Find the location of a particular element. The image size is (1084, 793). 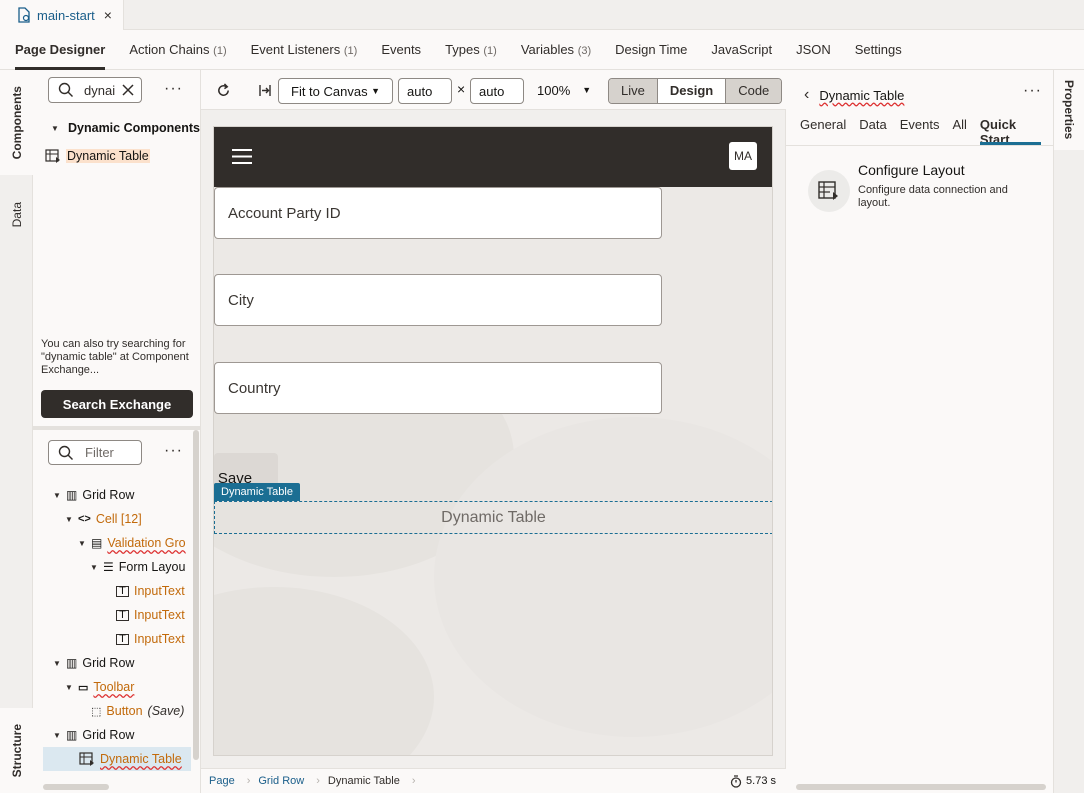

file-tab: main-start × is located at coordinates (62, 15).